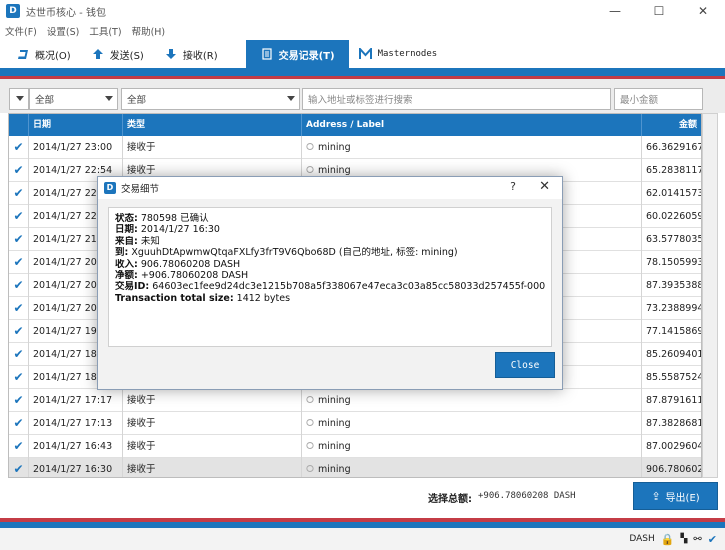  What do you see at coordinates (98, 54) in the screenshot?
I see `send-arrow-icon` at bounding box center [98, 54].